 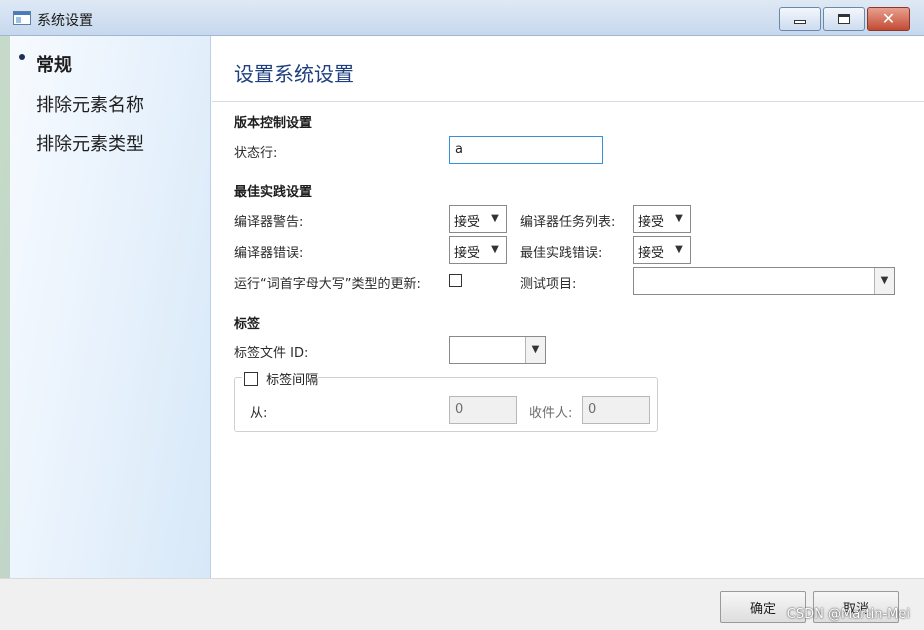 What do you see at coordinates (483, 410) in the screenshot?
I see `from-input: 0` at bounding box center [483, 410].